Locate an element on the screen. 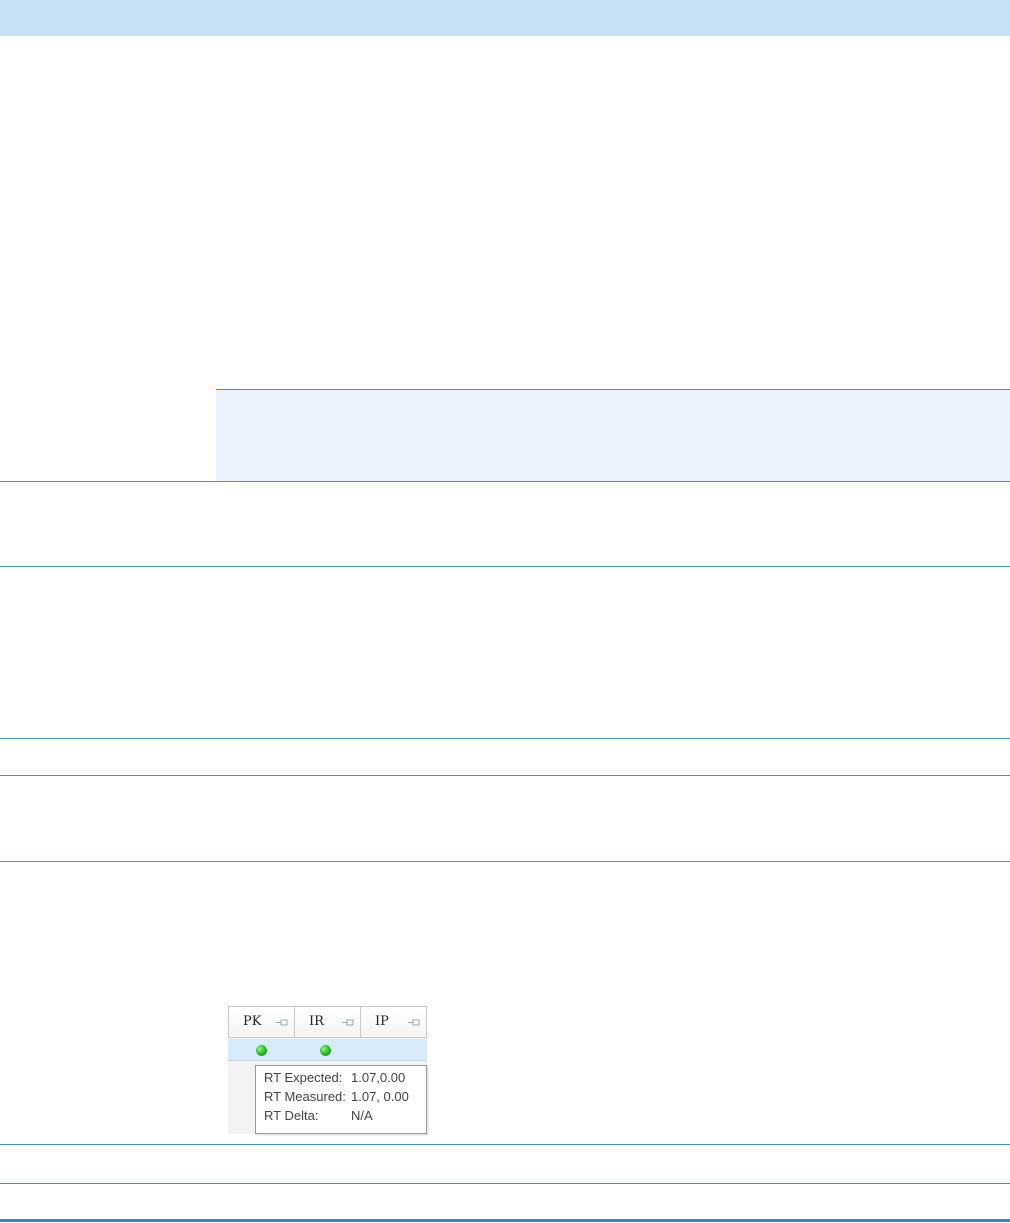 This screenshot has width=1010, height=1223. column-header-pk: PK is located at coordinates (262, 1022).